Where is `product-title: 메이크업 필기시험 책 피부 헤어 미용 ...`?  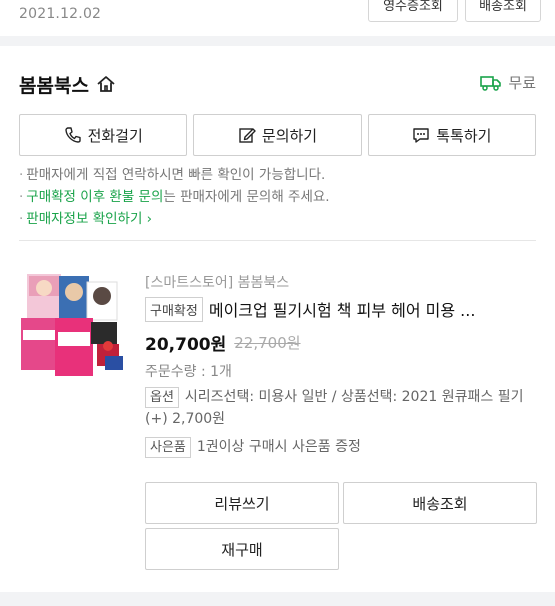 product-title: 메이크업 필기시험 책 피부 헤어 미용 ... is located at coordinates (342, 309).